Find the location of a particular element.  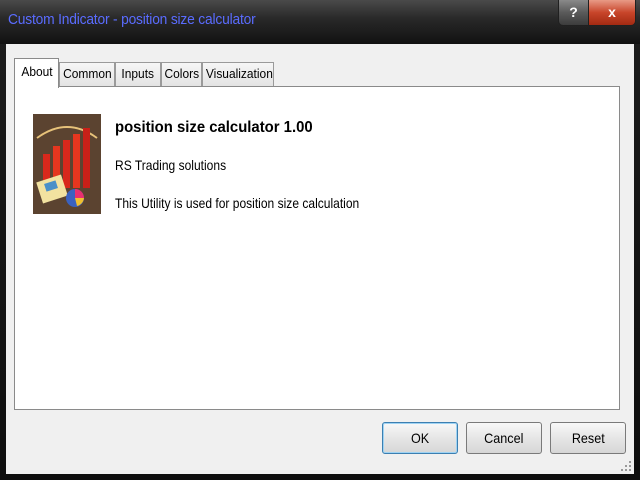

cancel-button: Cancel is located at coordinates (504, 438).